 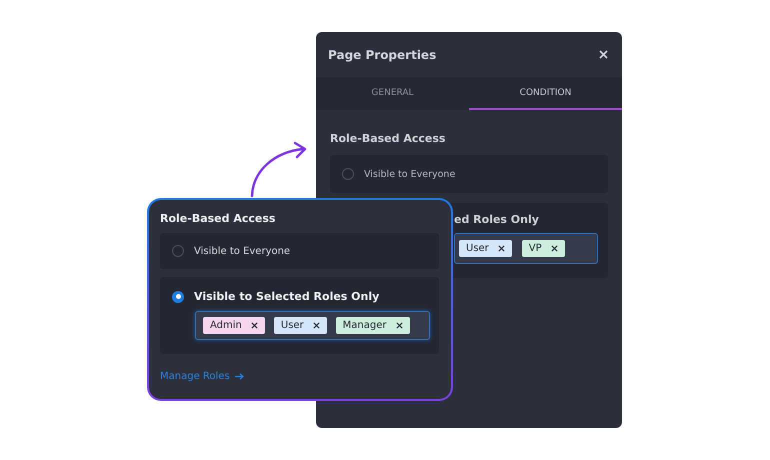 I want to click on option-label: Visible to Selected Roles Only, so click(x=287, y=296).